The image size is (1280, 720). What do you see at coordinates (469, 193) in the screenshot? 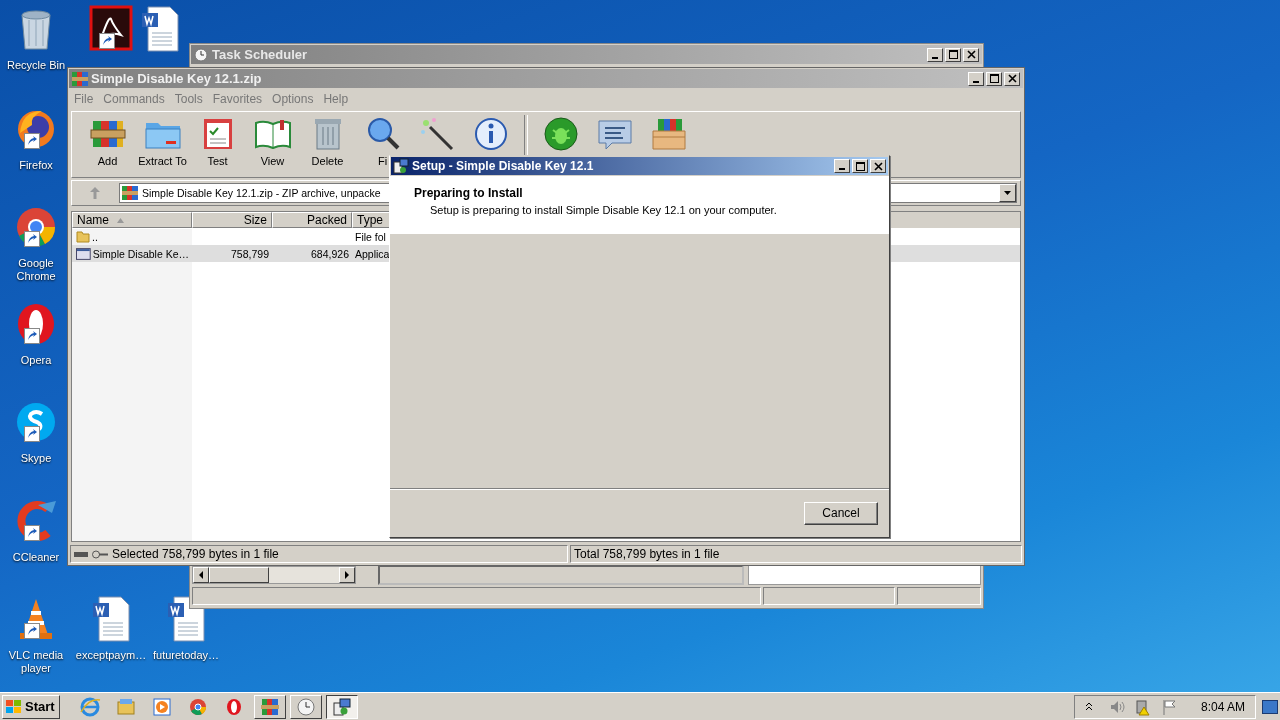
I see `page-heading: Preparing to Install` at bounding box center [469, 193].